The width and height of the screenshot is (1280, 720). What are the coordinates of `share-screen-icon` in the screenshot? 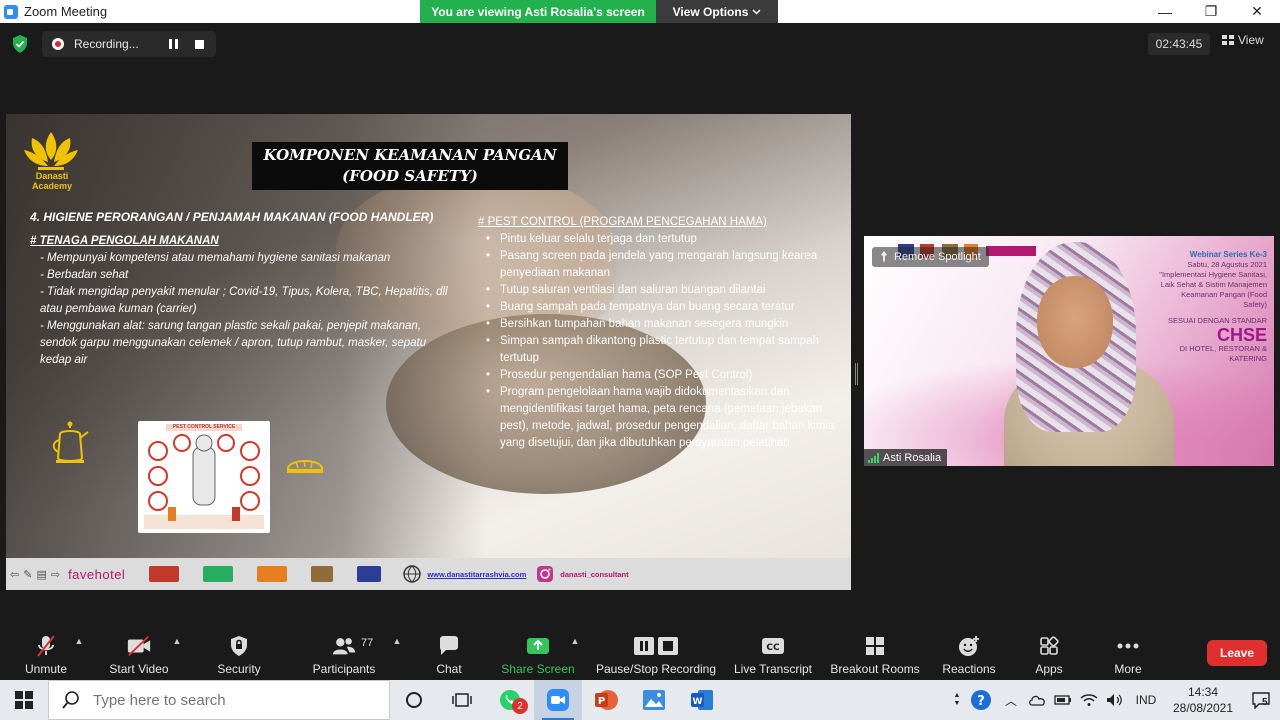 It's located at (538, 646).